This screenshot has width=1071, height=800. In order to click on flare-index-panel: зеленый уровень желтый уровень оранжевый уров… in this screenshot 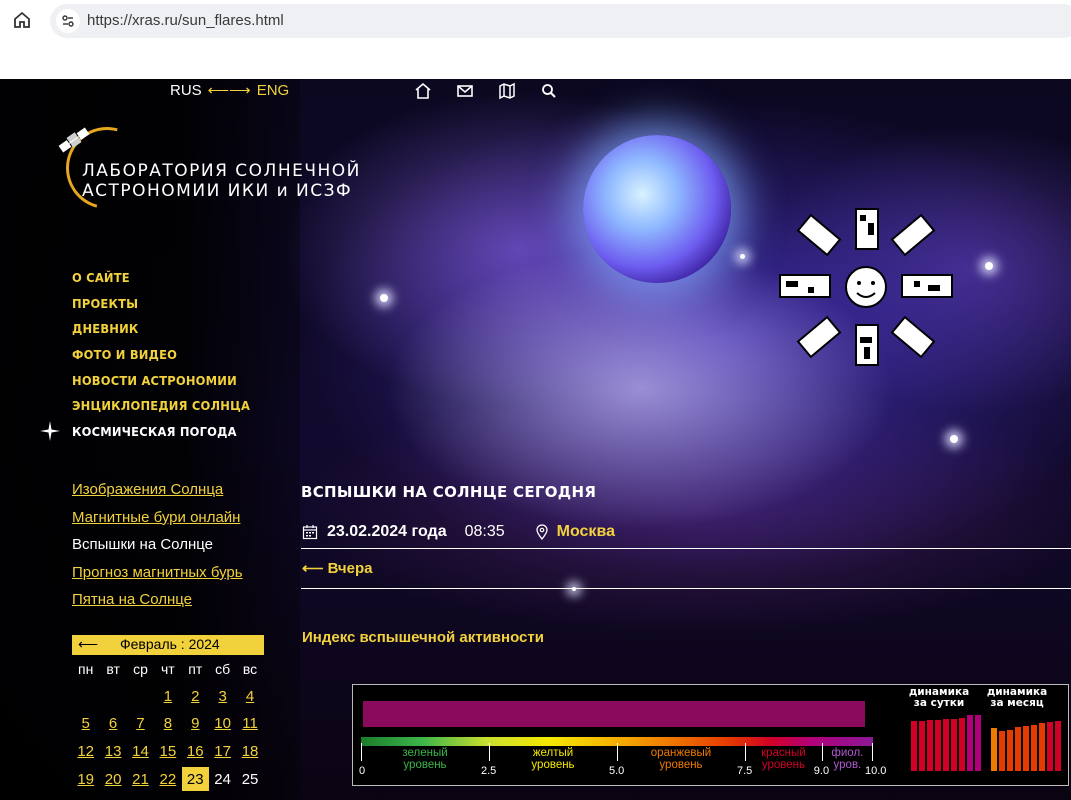, I will do `click(710, 735)`.